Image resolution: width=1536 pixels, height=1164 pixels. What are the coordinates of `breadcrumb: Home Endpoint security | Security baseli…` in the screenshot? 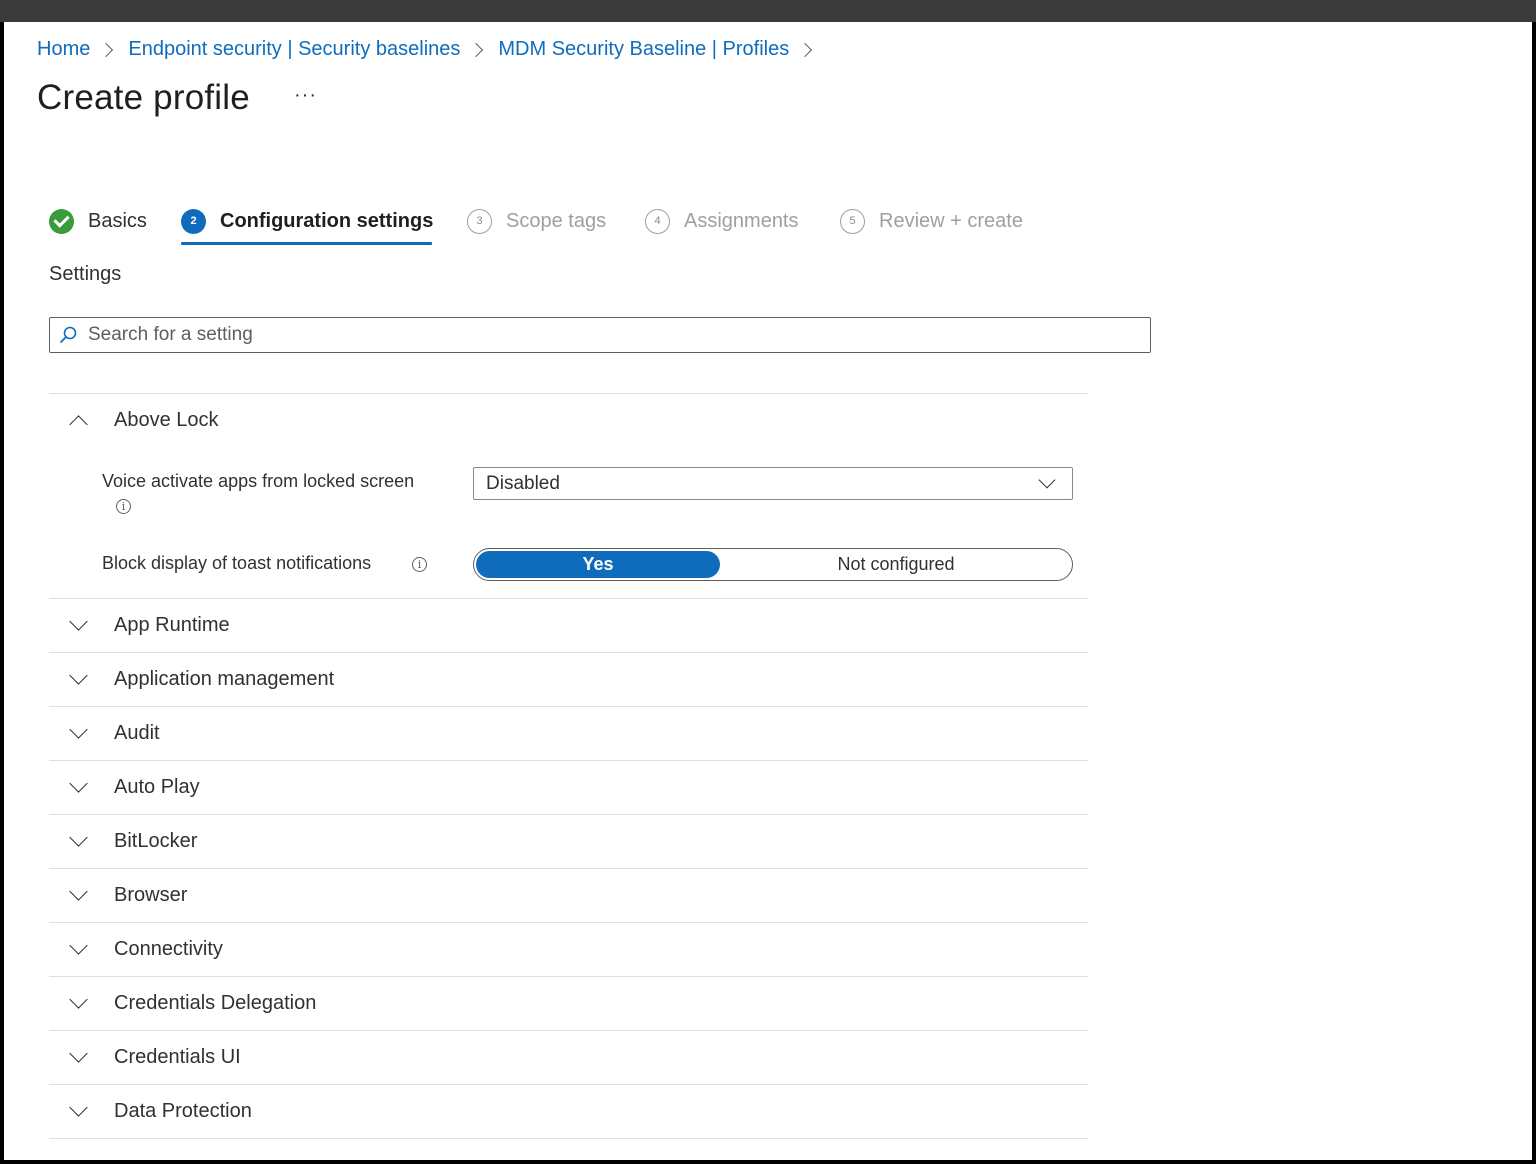 It's located at (432, 49).